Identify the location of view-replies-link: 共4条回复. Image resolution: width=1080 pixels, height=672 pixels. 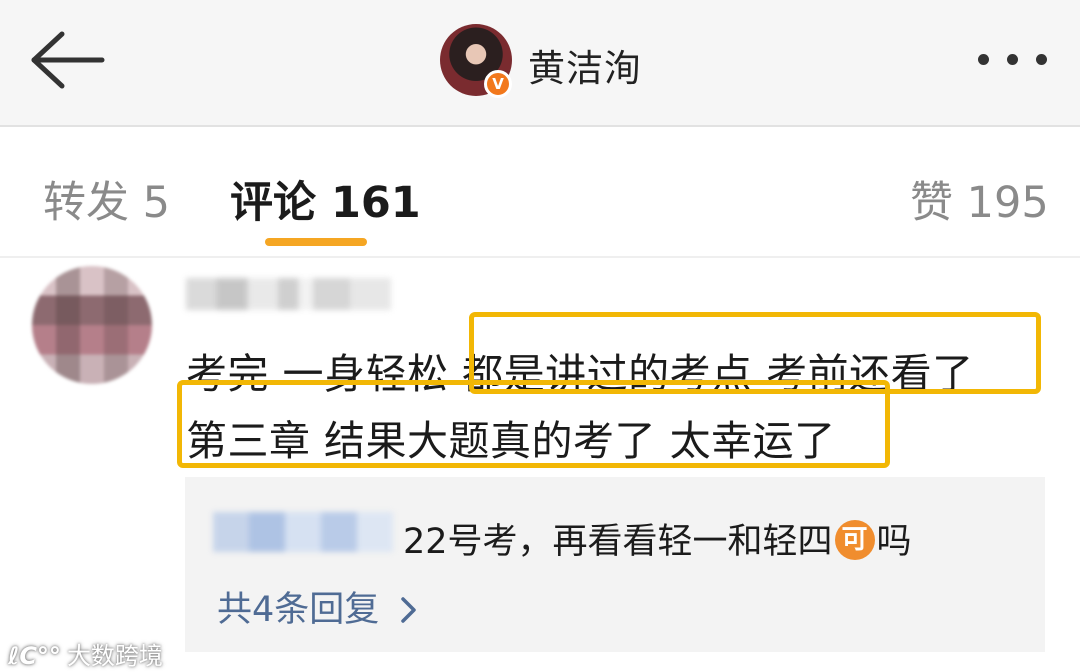
(317, 606).